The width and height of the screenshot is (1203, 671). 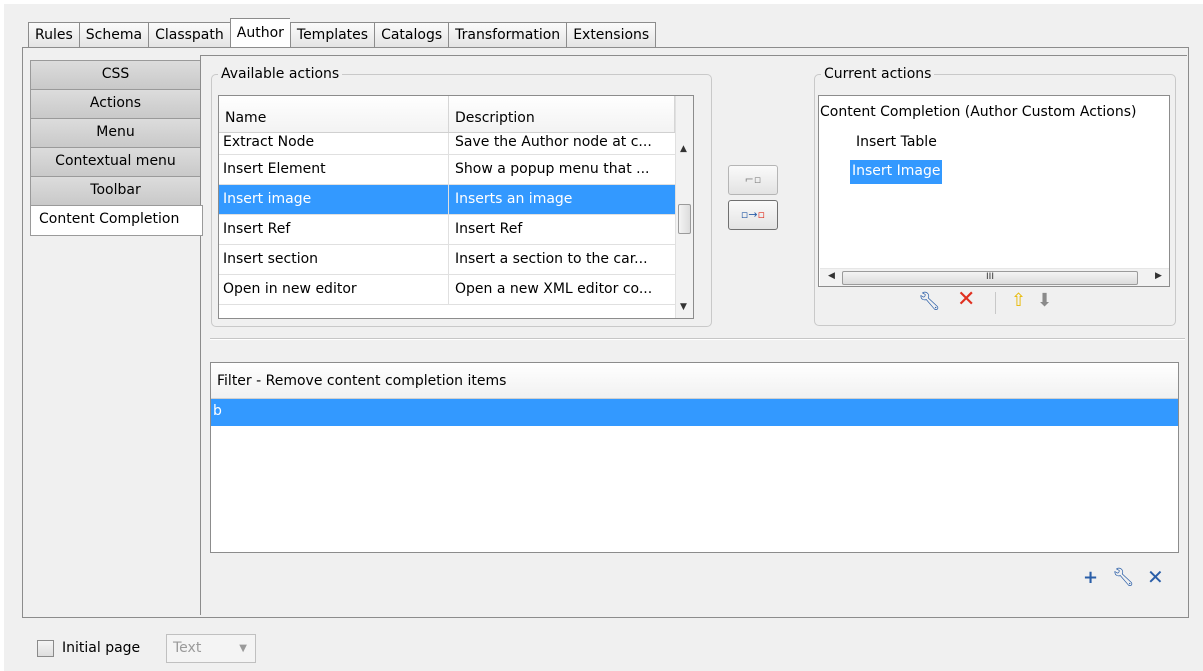 I want to click on action-name: Insert Ref, so click(x=334, y=229).